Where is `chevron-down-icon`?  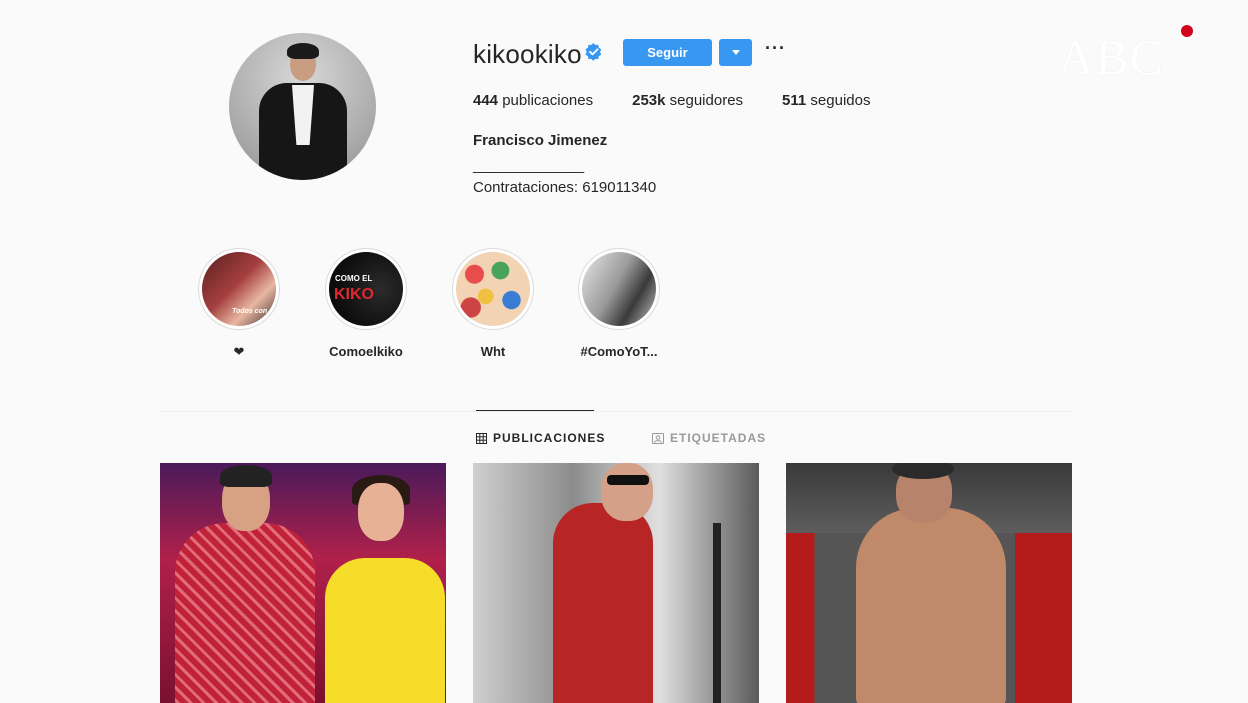
chevron-down-icon is located at coordinates (735, 52).